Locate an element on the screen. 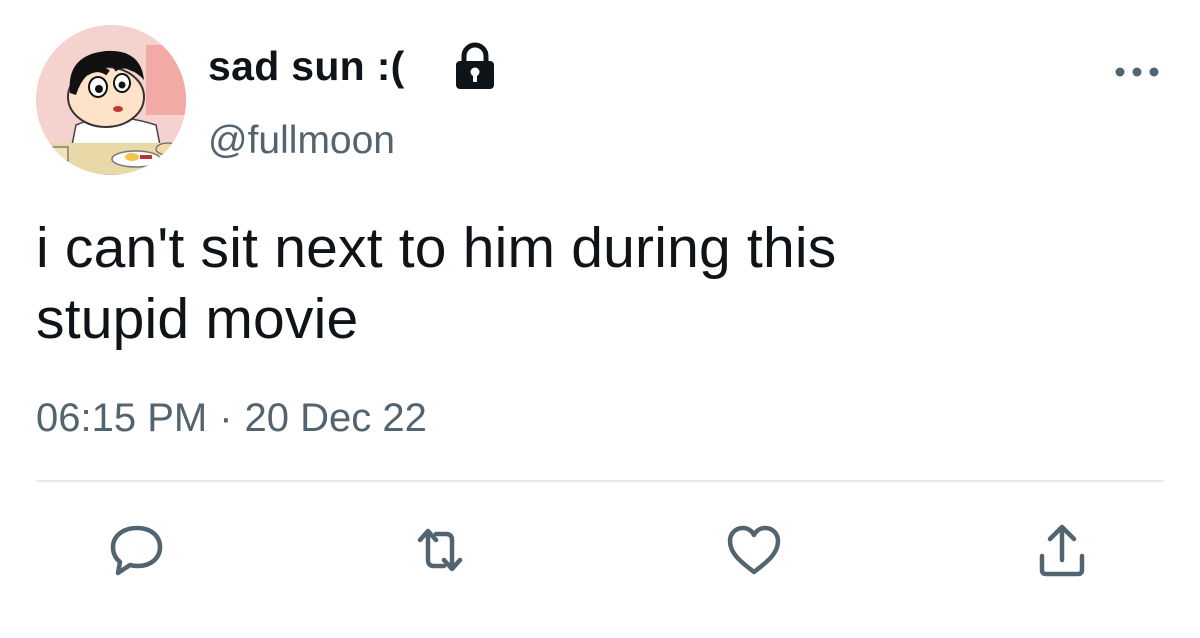  avatar is located at coordinates (111, 100).